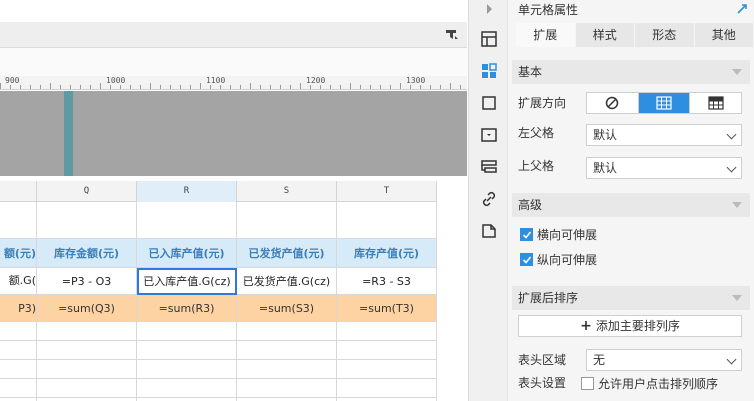 Image resolution: width=754 pixels, height=401 pixels. What do you see at coordinates (536, 133) in the screenshot?
I see `left-parent-label: 左父格` at bounding box center [536, 133].